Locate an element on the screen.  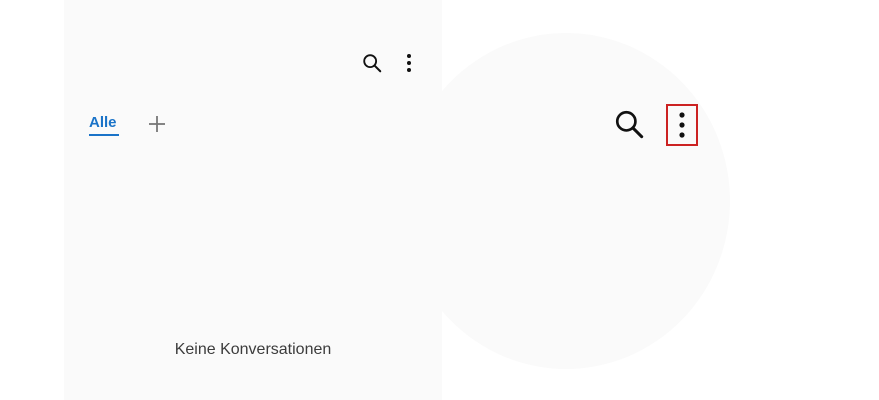
add-tab-button is located at coordinates (157, 124).